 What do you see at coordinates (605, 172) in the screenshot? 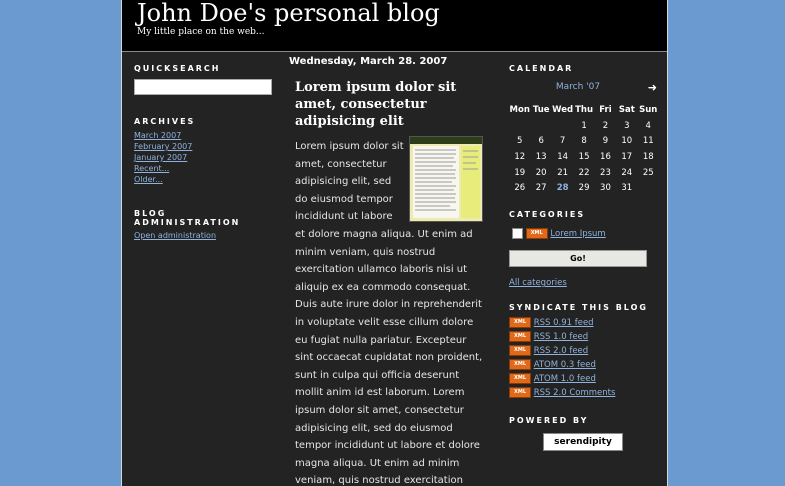
I see `calendar-day: 23` at bounding box center [605, 172].